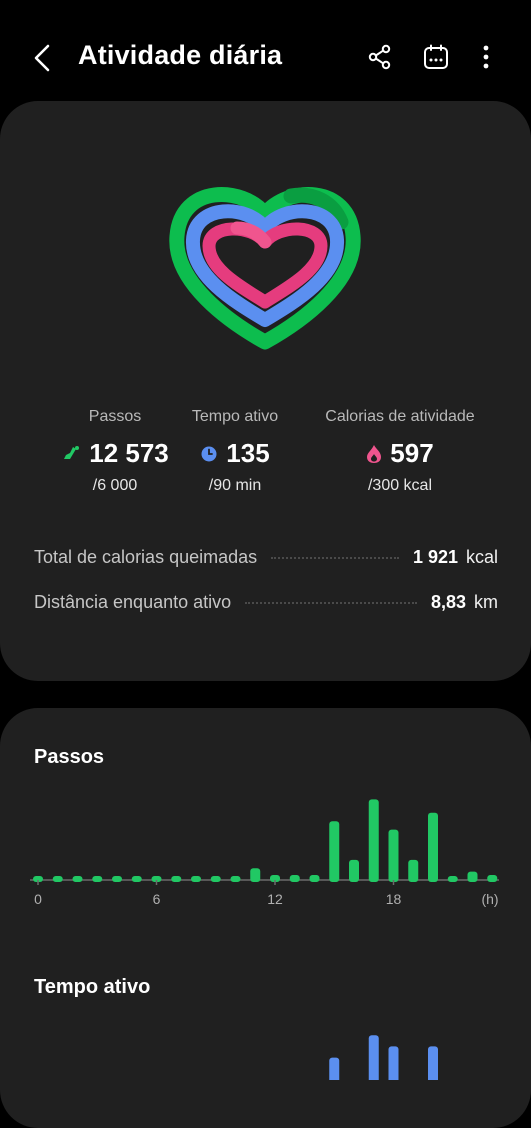 This screenshot has width=531, height=1128. Describe the element at coordinates (133, 601) in the screenshot. I see `active-distance-label: Distância enquanto ativo` at that location.